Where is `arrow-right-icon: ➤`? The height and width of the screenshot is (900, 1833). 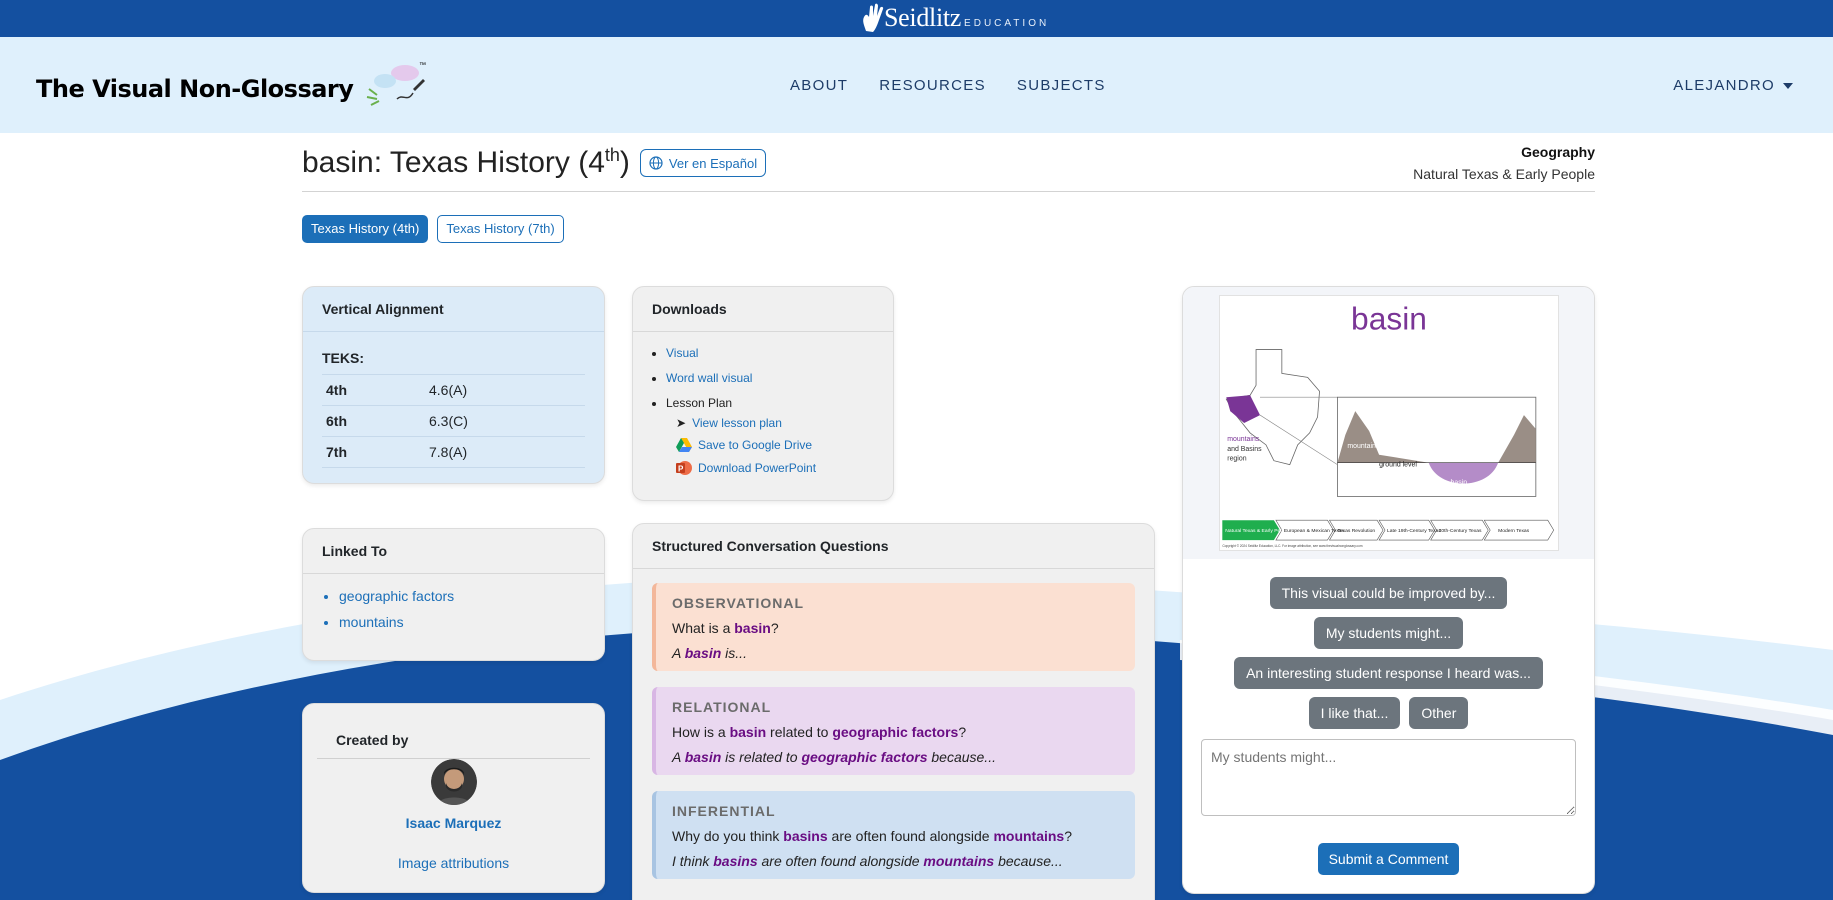
arrow-right-icon: ➤ is located at coordinates (681, 423).